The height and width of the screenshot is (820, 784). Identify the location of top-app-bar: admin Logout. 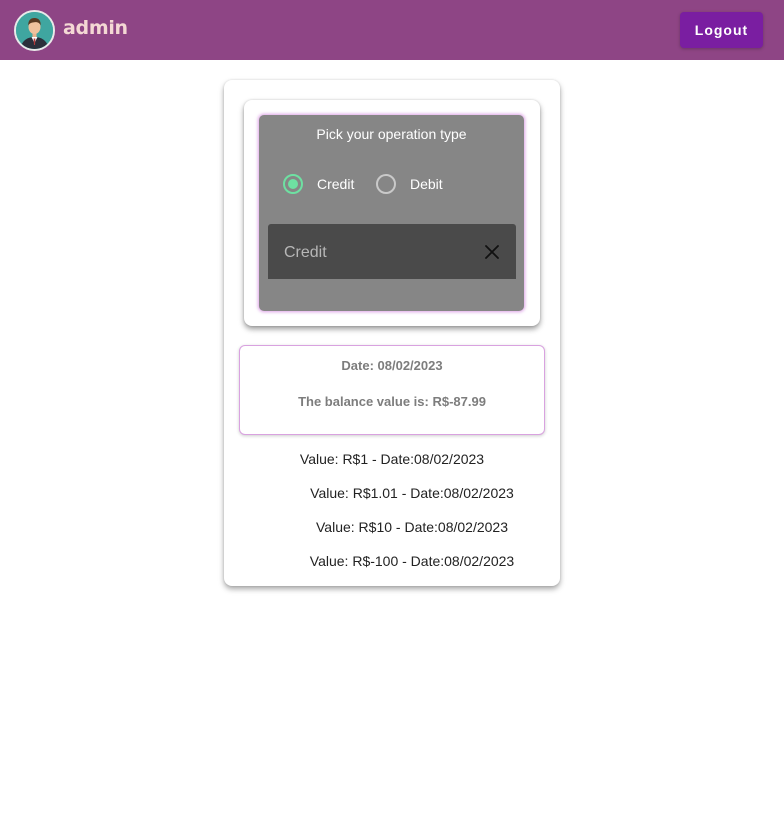
(392, 30).